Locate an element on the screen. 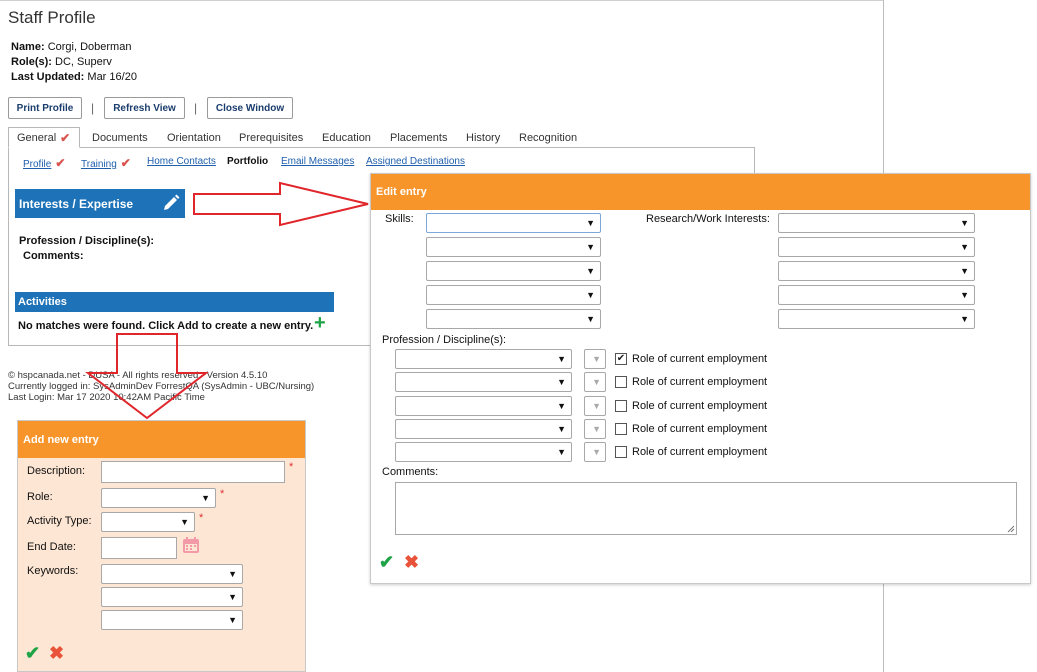 The height and width of the screenshot is (672, 1037). description-input is located at coordinates (193, 472).